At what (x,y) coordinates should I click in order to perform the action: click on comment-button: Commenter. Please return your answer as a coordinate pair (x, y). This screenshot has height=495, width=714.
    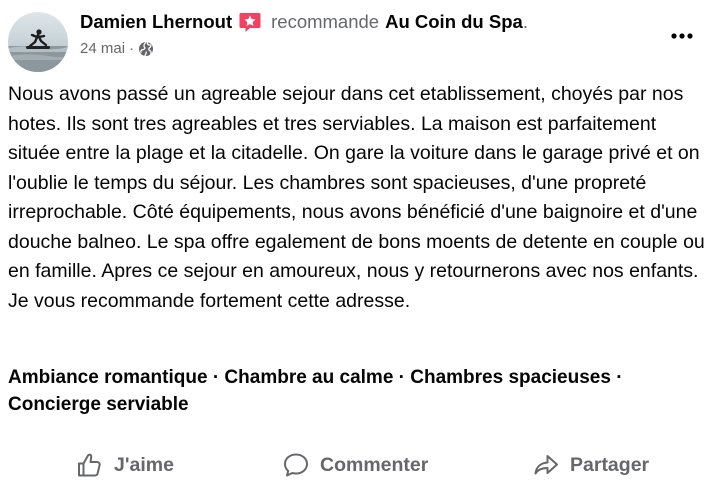
    Looking at the image, I should click on (355, 465).